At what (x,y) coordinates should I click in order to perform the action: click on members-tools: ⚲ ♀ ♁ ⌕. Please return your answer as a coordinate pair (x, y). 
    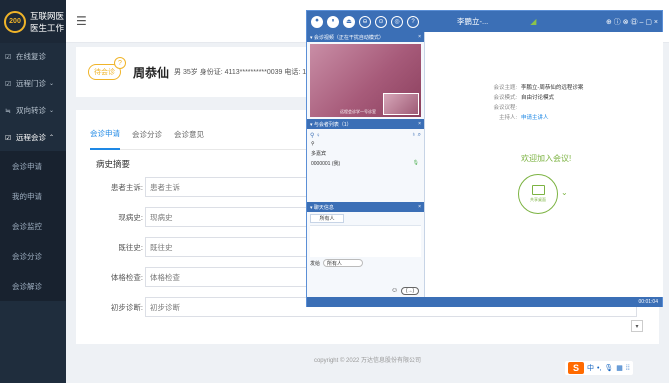
    Looking at the image, I should click on (365, 135).